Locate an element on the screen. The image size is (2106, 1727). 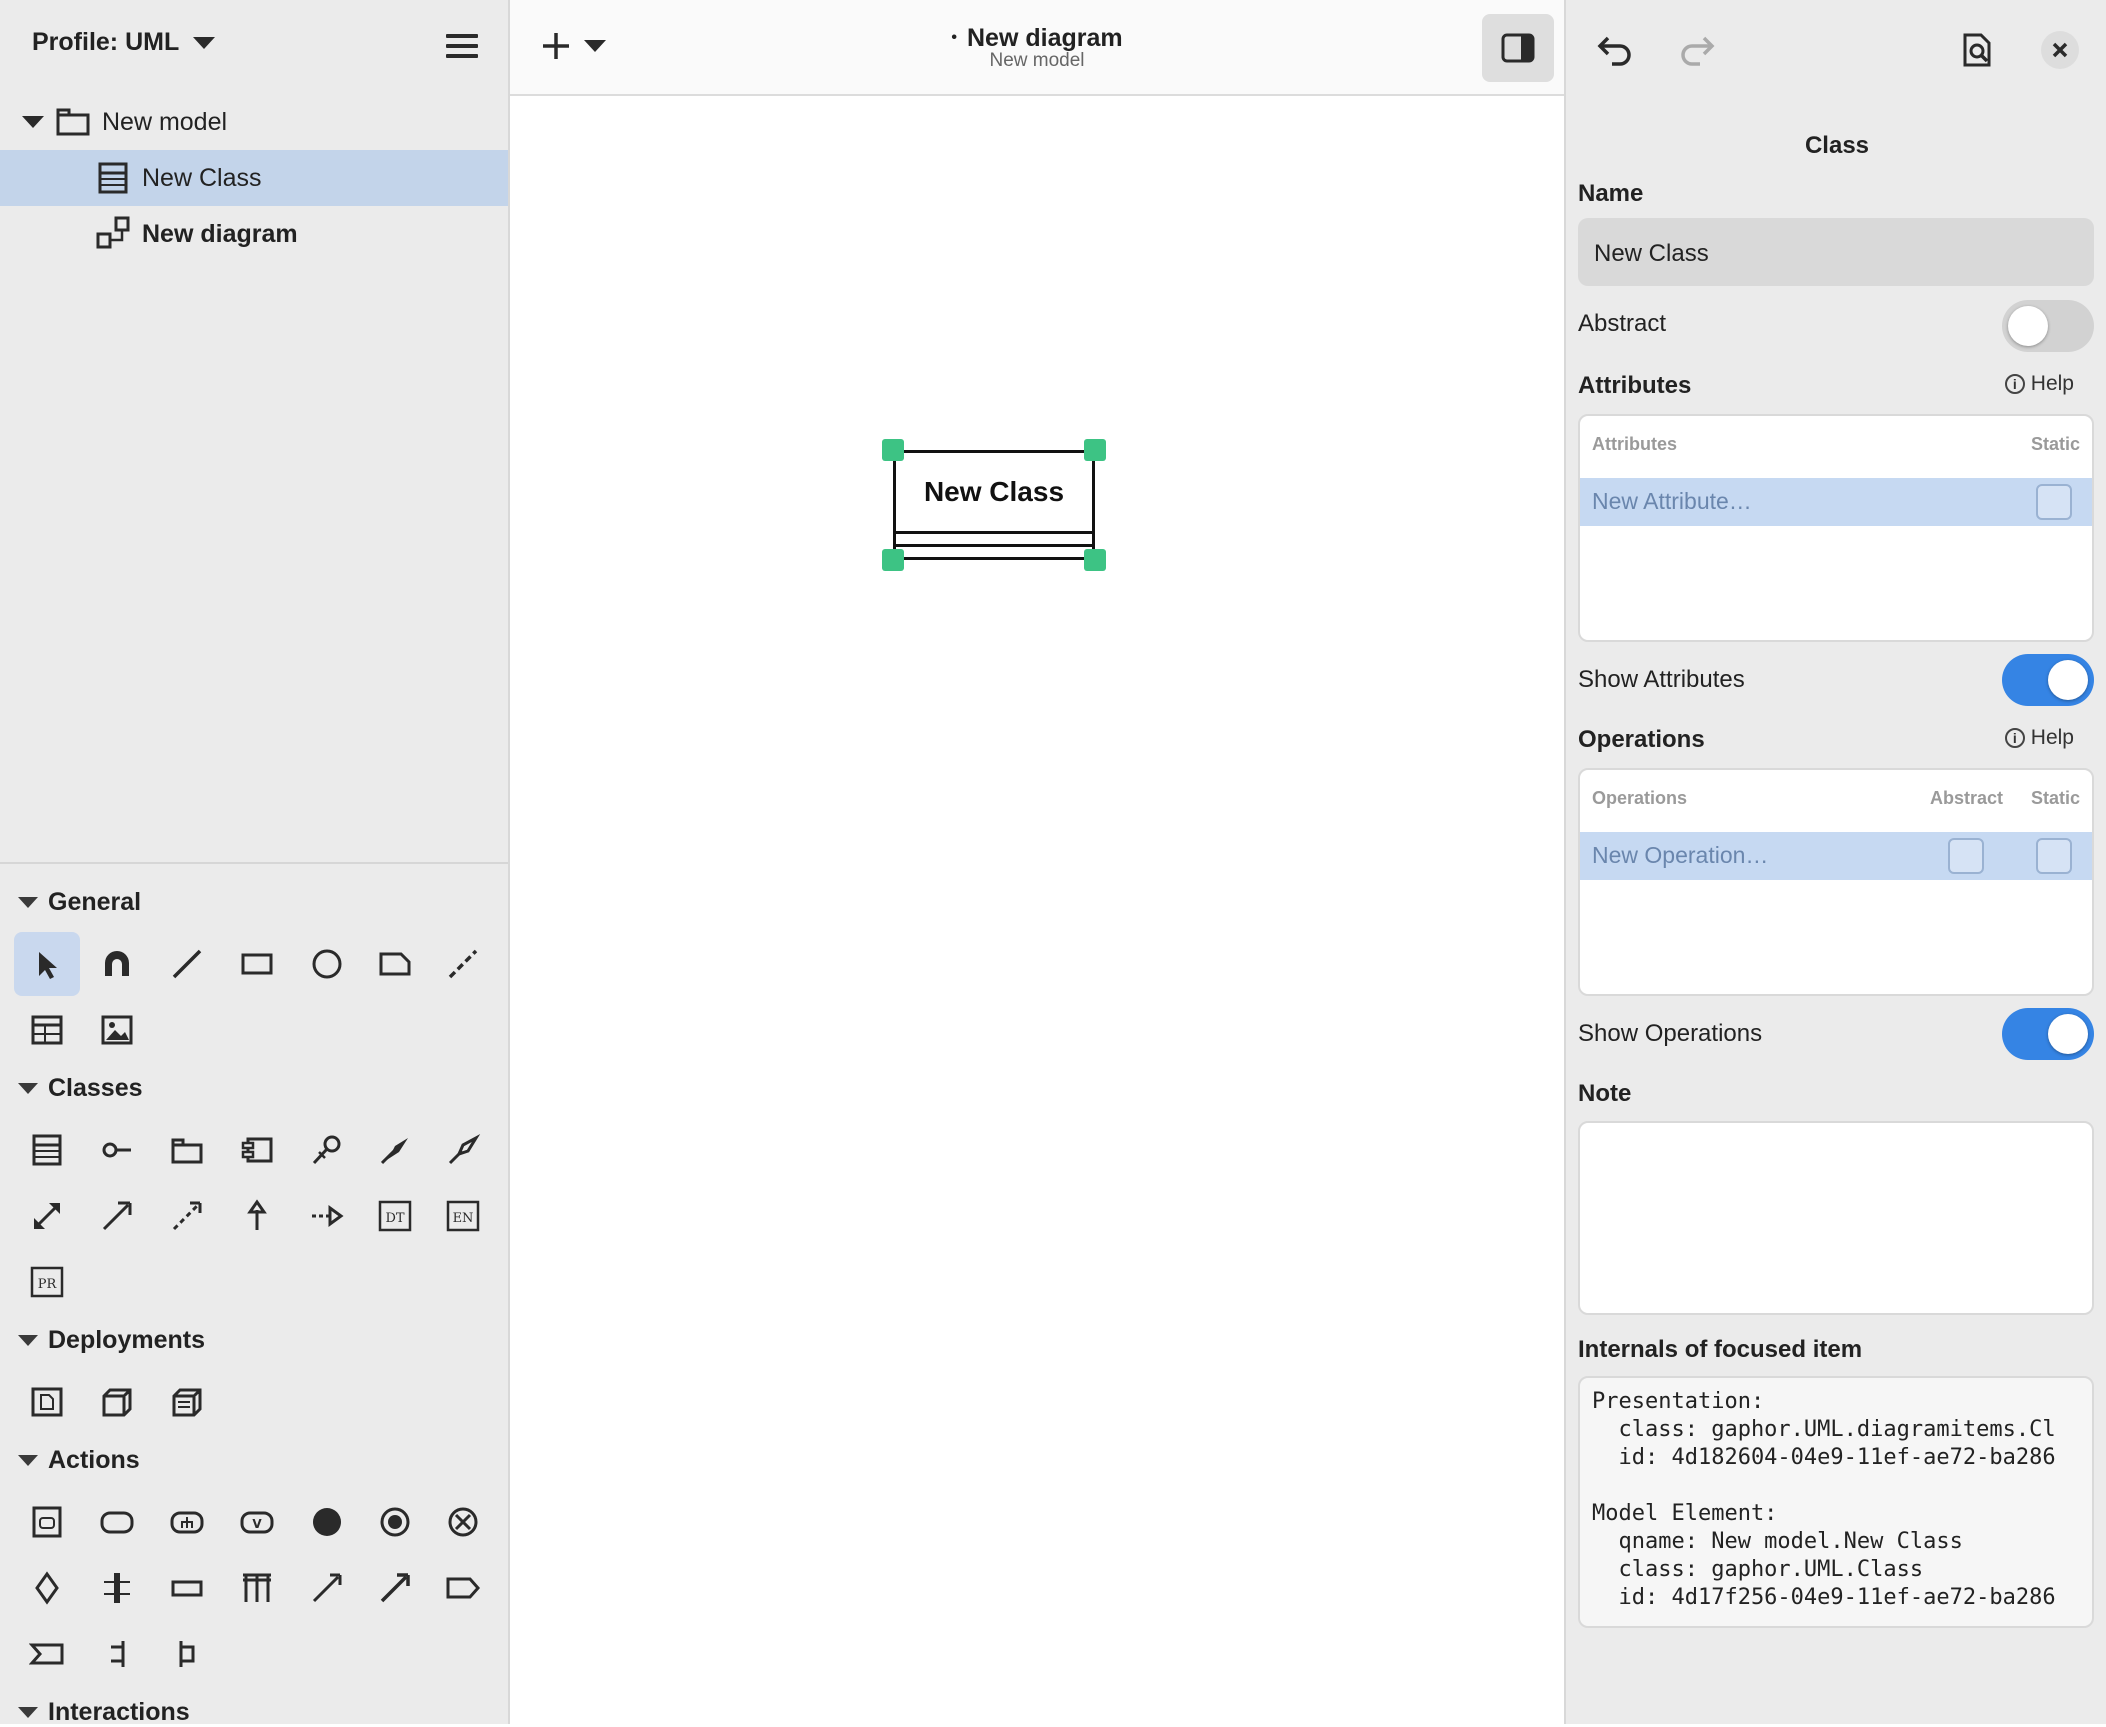
association-tool is located at coordinates (395, 1150).